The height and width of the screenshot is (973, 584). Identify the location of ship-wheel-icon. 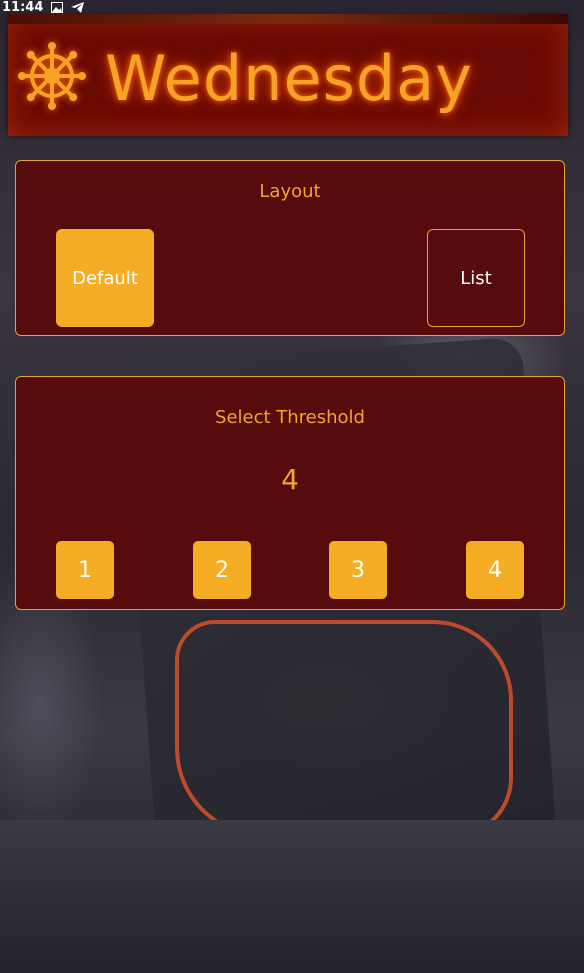
(52, 76).